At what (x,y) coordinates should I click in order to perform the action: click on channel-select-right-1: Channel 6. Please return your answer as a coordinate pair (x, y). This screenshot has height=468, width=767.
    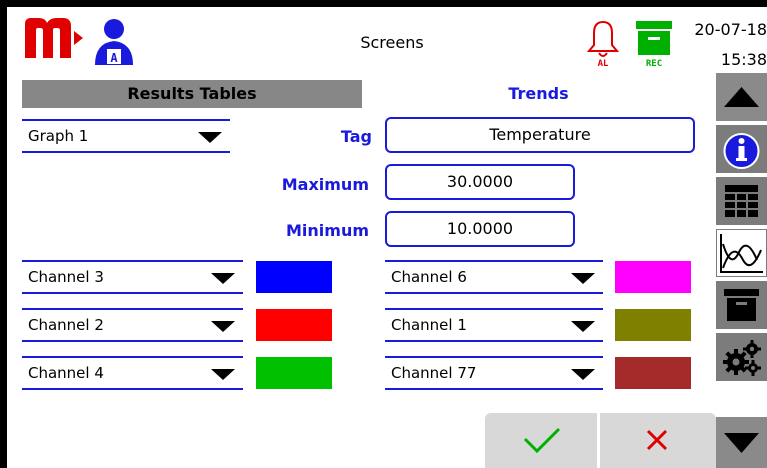
    Looking at the image, I should click on (494, 277).